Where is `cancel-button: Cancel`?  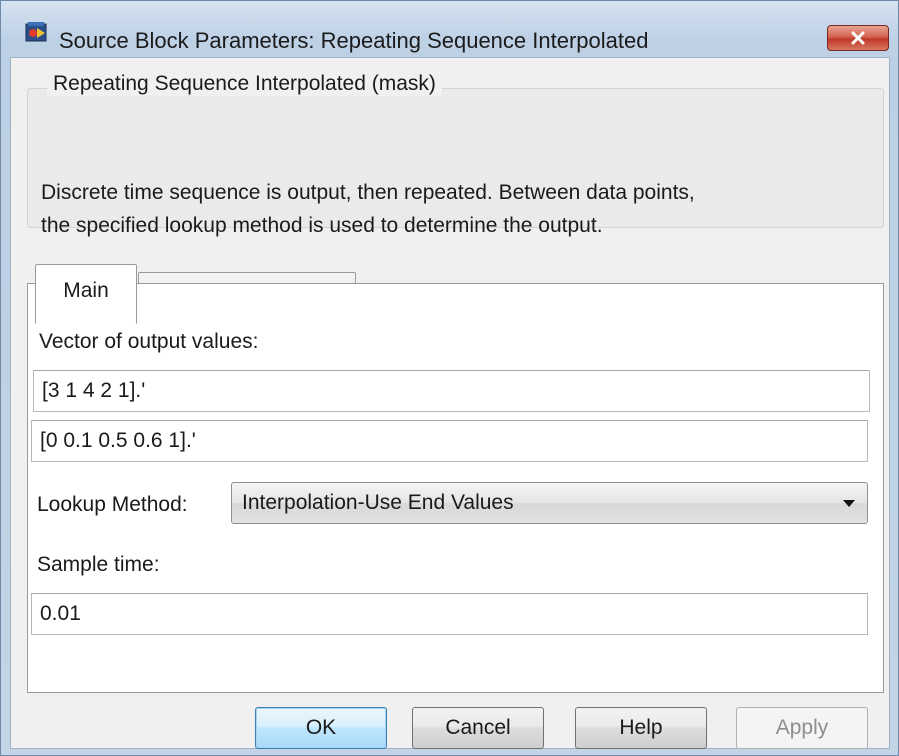 cancel-button: Cancel is located at coordinates (478, 728).